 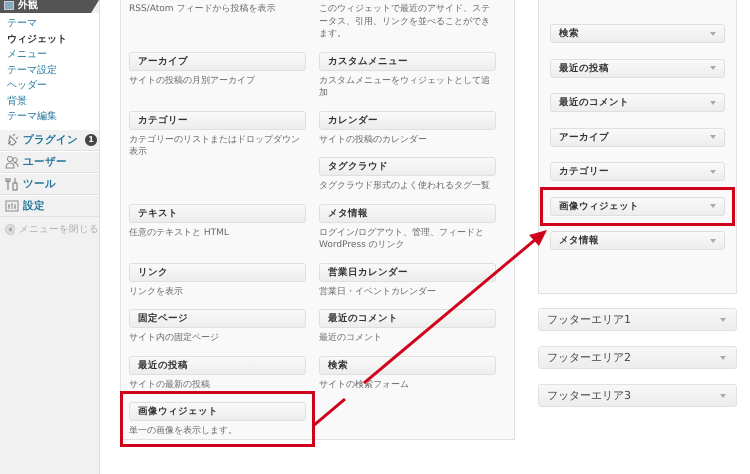 I want to click on menu-item: ユーザー, so click(x=49, y=161).